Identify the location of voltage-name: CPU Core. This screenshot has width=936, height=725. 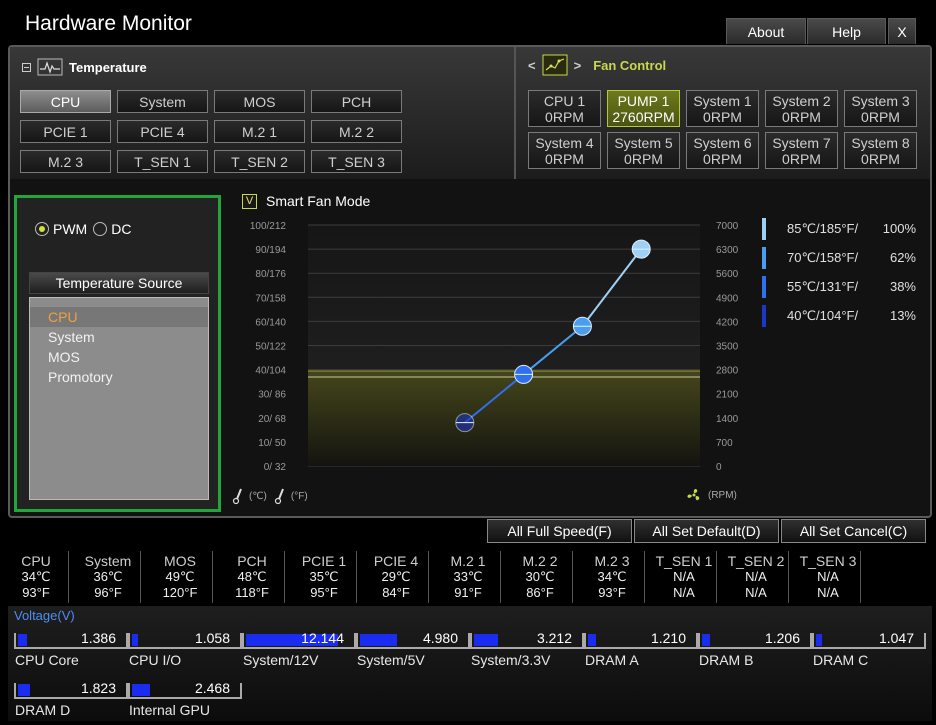
(47, 660).